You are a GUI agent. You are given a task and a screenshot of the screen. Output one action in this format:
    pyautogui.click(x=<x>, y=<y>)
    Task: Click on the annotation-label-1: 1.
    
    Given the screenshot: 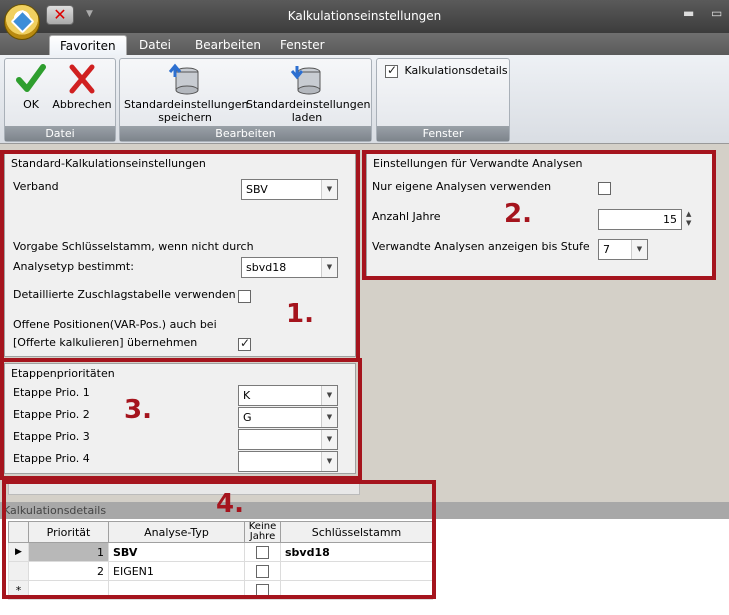 What is the action you would take?
    pyautogui.click(x=300, y=314)
    